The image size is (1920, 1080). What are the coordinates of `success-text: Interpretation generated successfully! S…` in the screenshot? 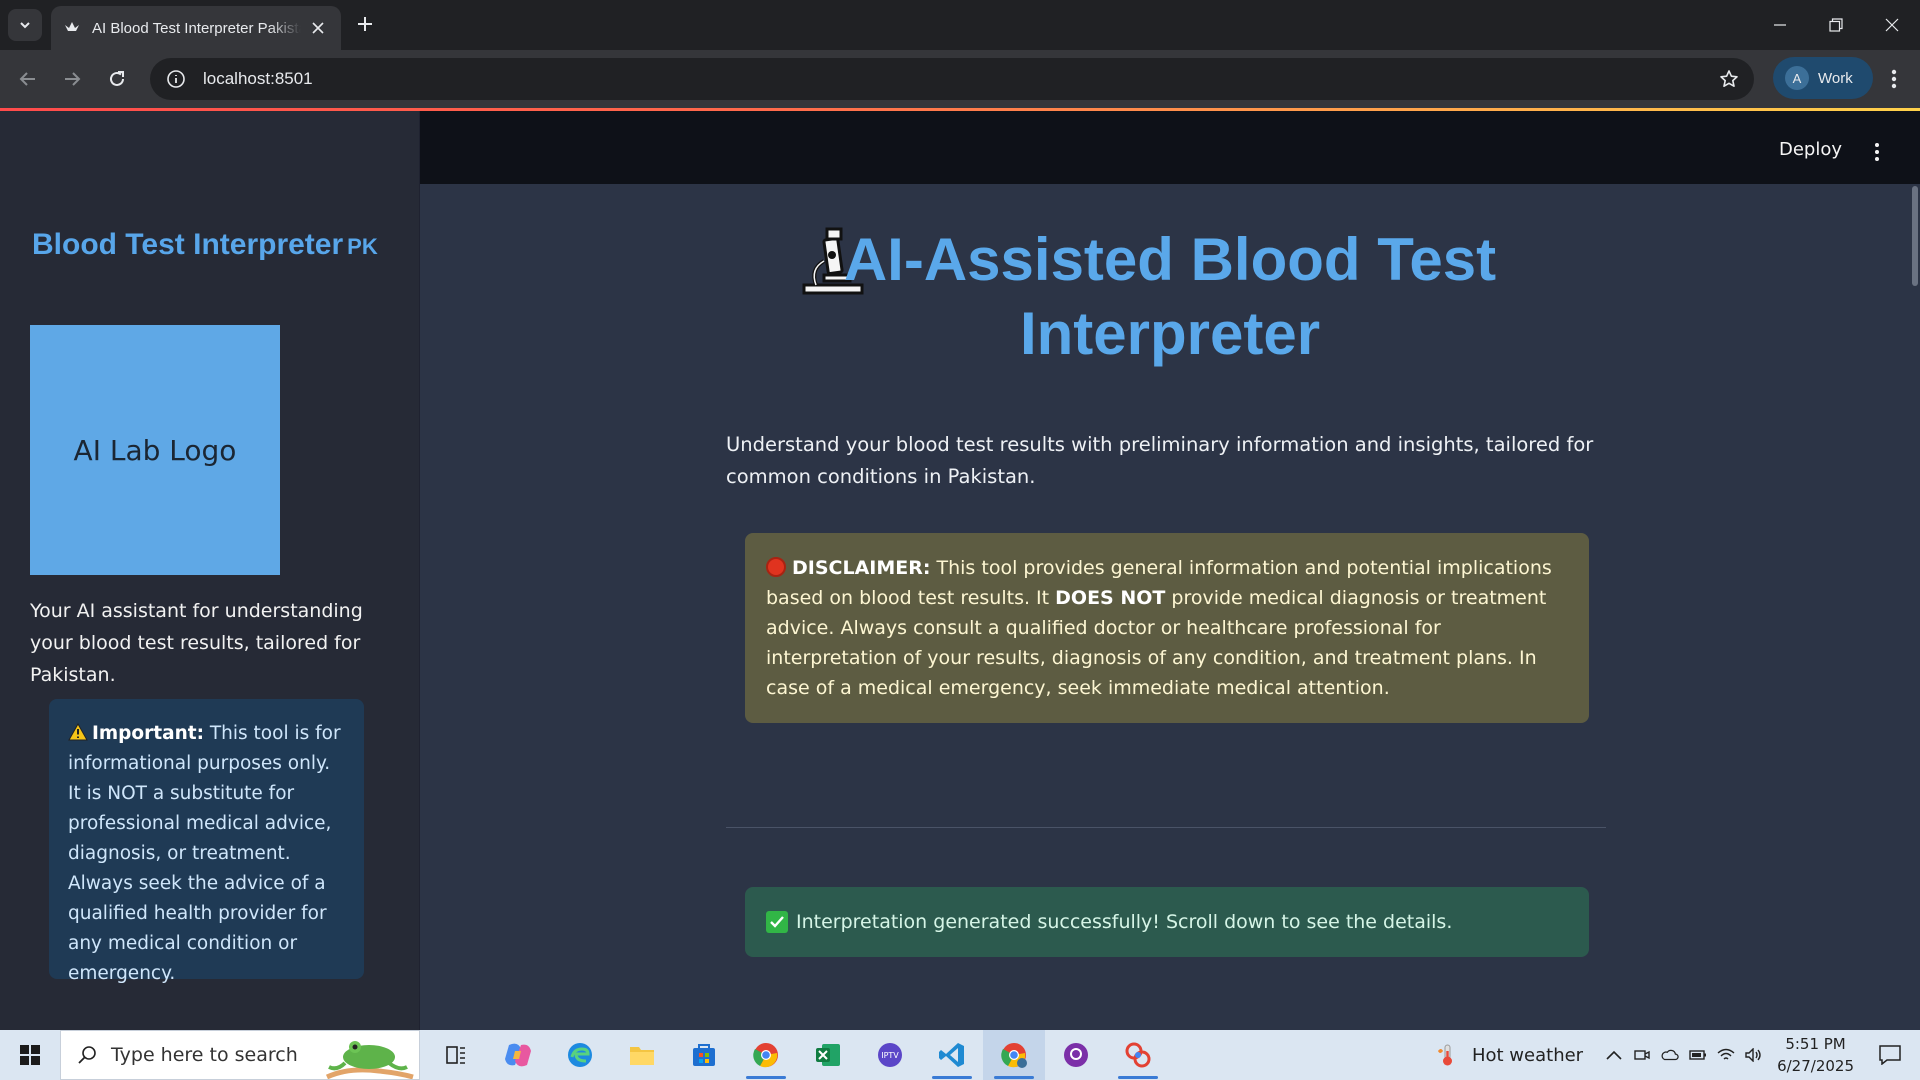 It's located at (1124, 922).